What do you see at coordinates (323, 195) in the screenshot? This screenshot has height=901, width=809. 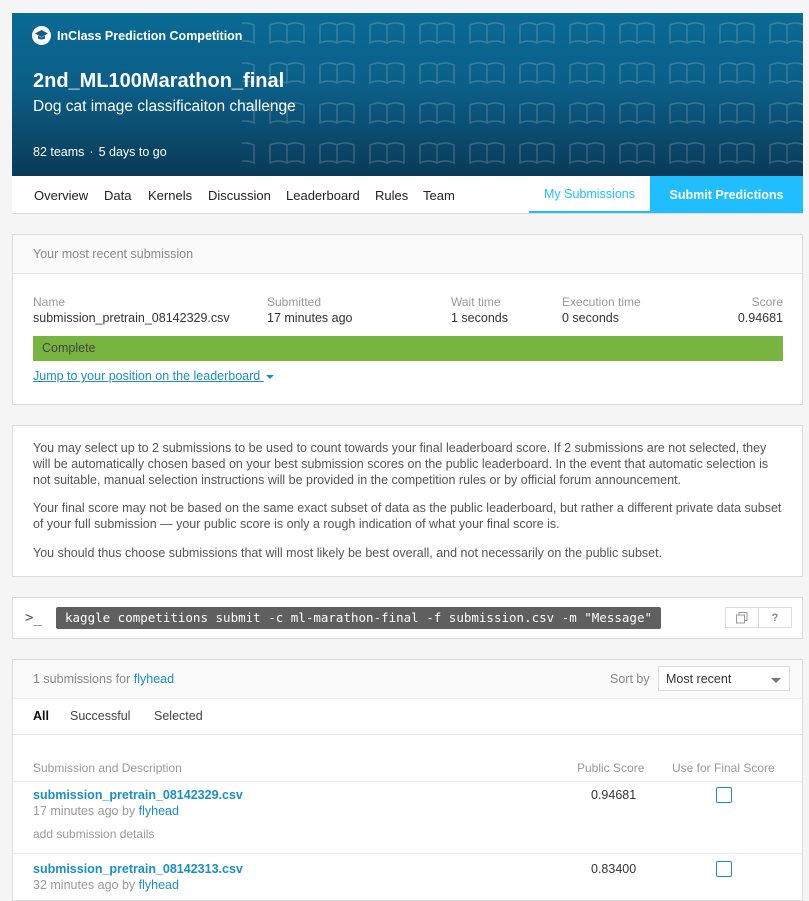 I see `tab-leaderboard: Leaderboard` at bounding box center [323, 195].